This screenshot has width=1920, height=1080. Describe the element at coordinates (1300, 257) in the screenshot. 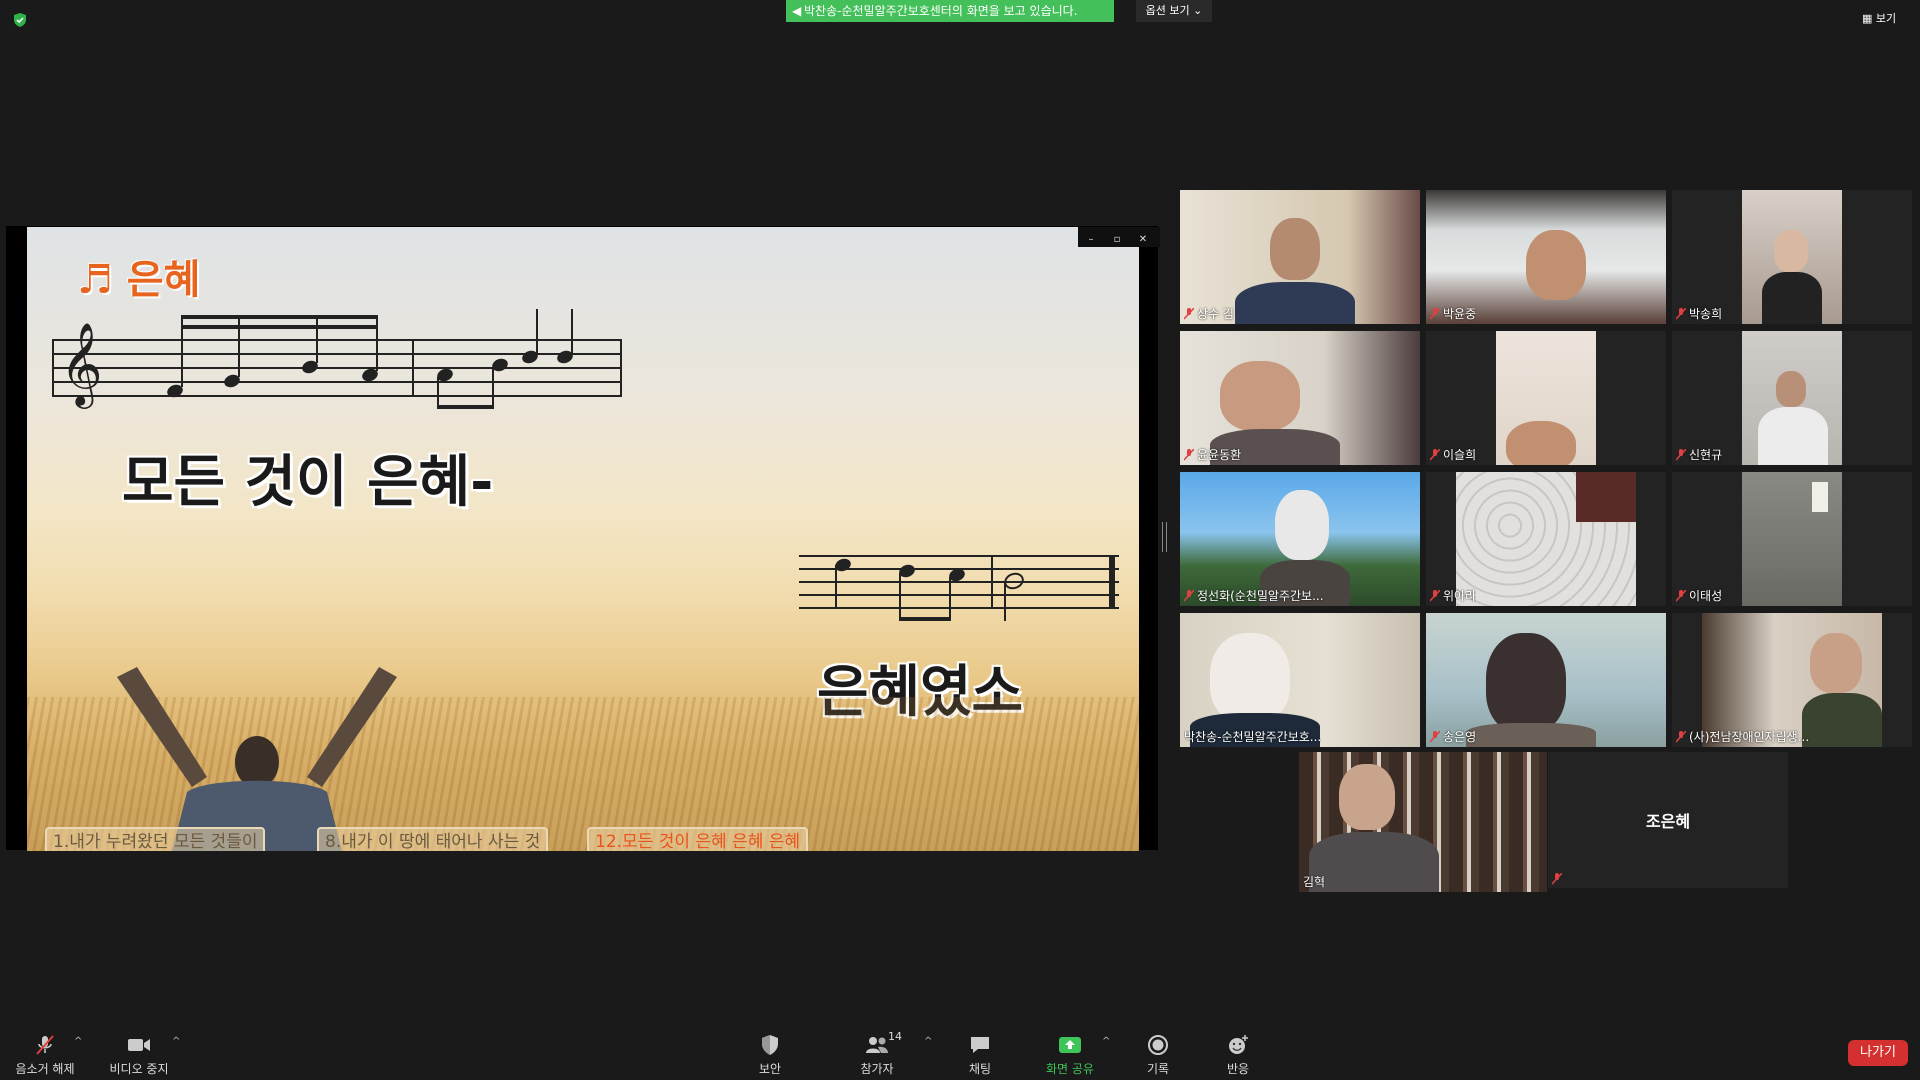

I see `participant-tile: 상수 김` at that location.